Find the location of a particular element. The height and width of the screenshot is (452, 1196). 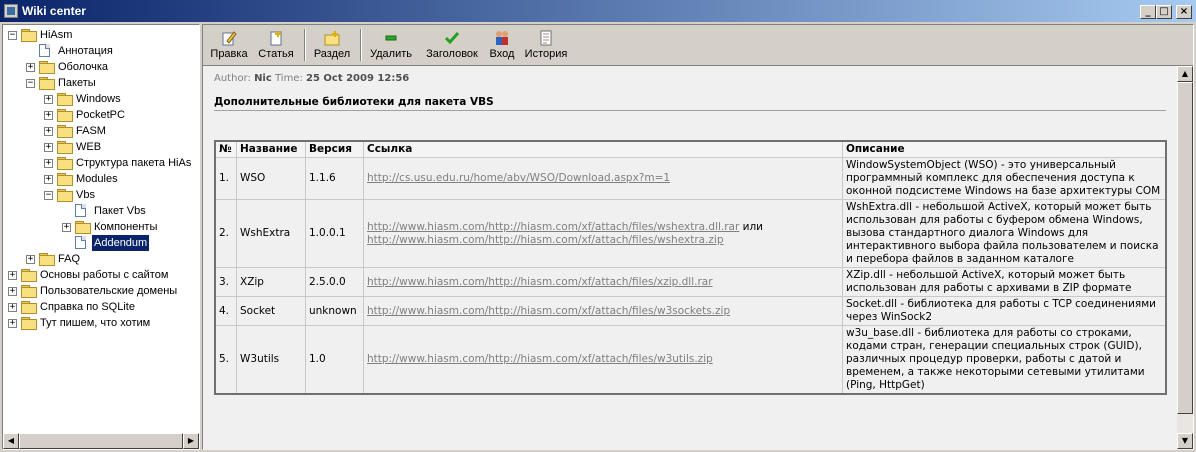

title-button: Заголовок is located at coordinates (452, 45).